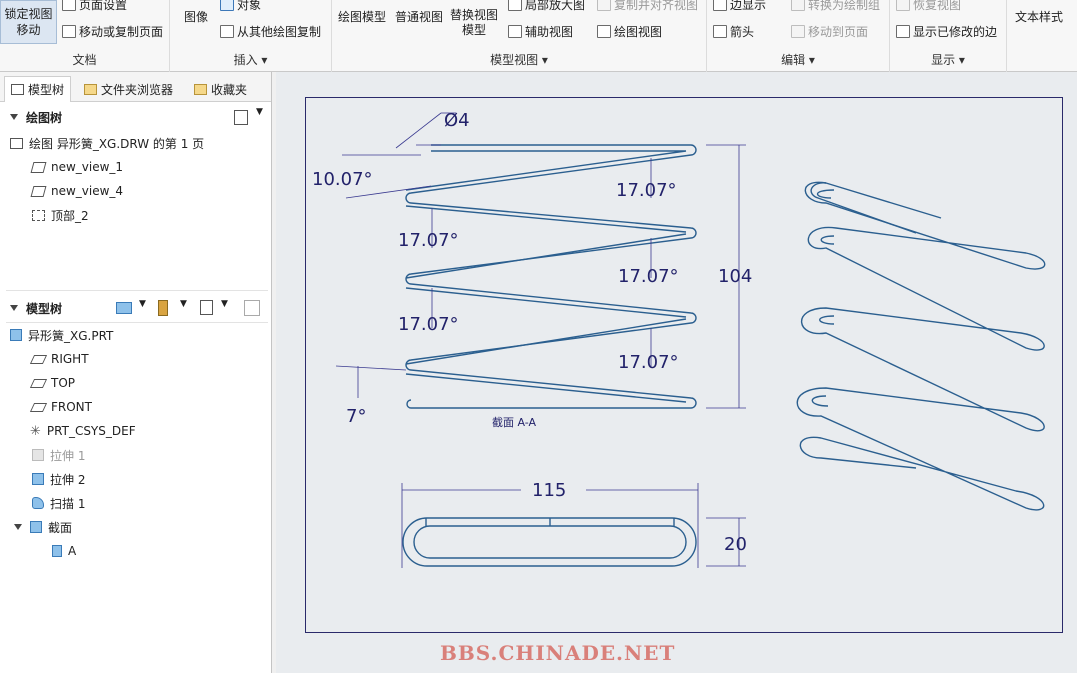 The height and width of the screenshot is (673, 1077). What do you see at coordinates (136, 308) in the screenshot?
I see `model-tree-header: 模型树 ▼ ▼ ▼` at bounding box center [136, 308].